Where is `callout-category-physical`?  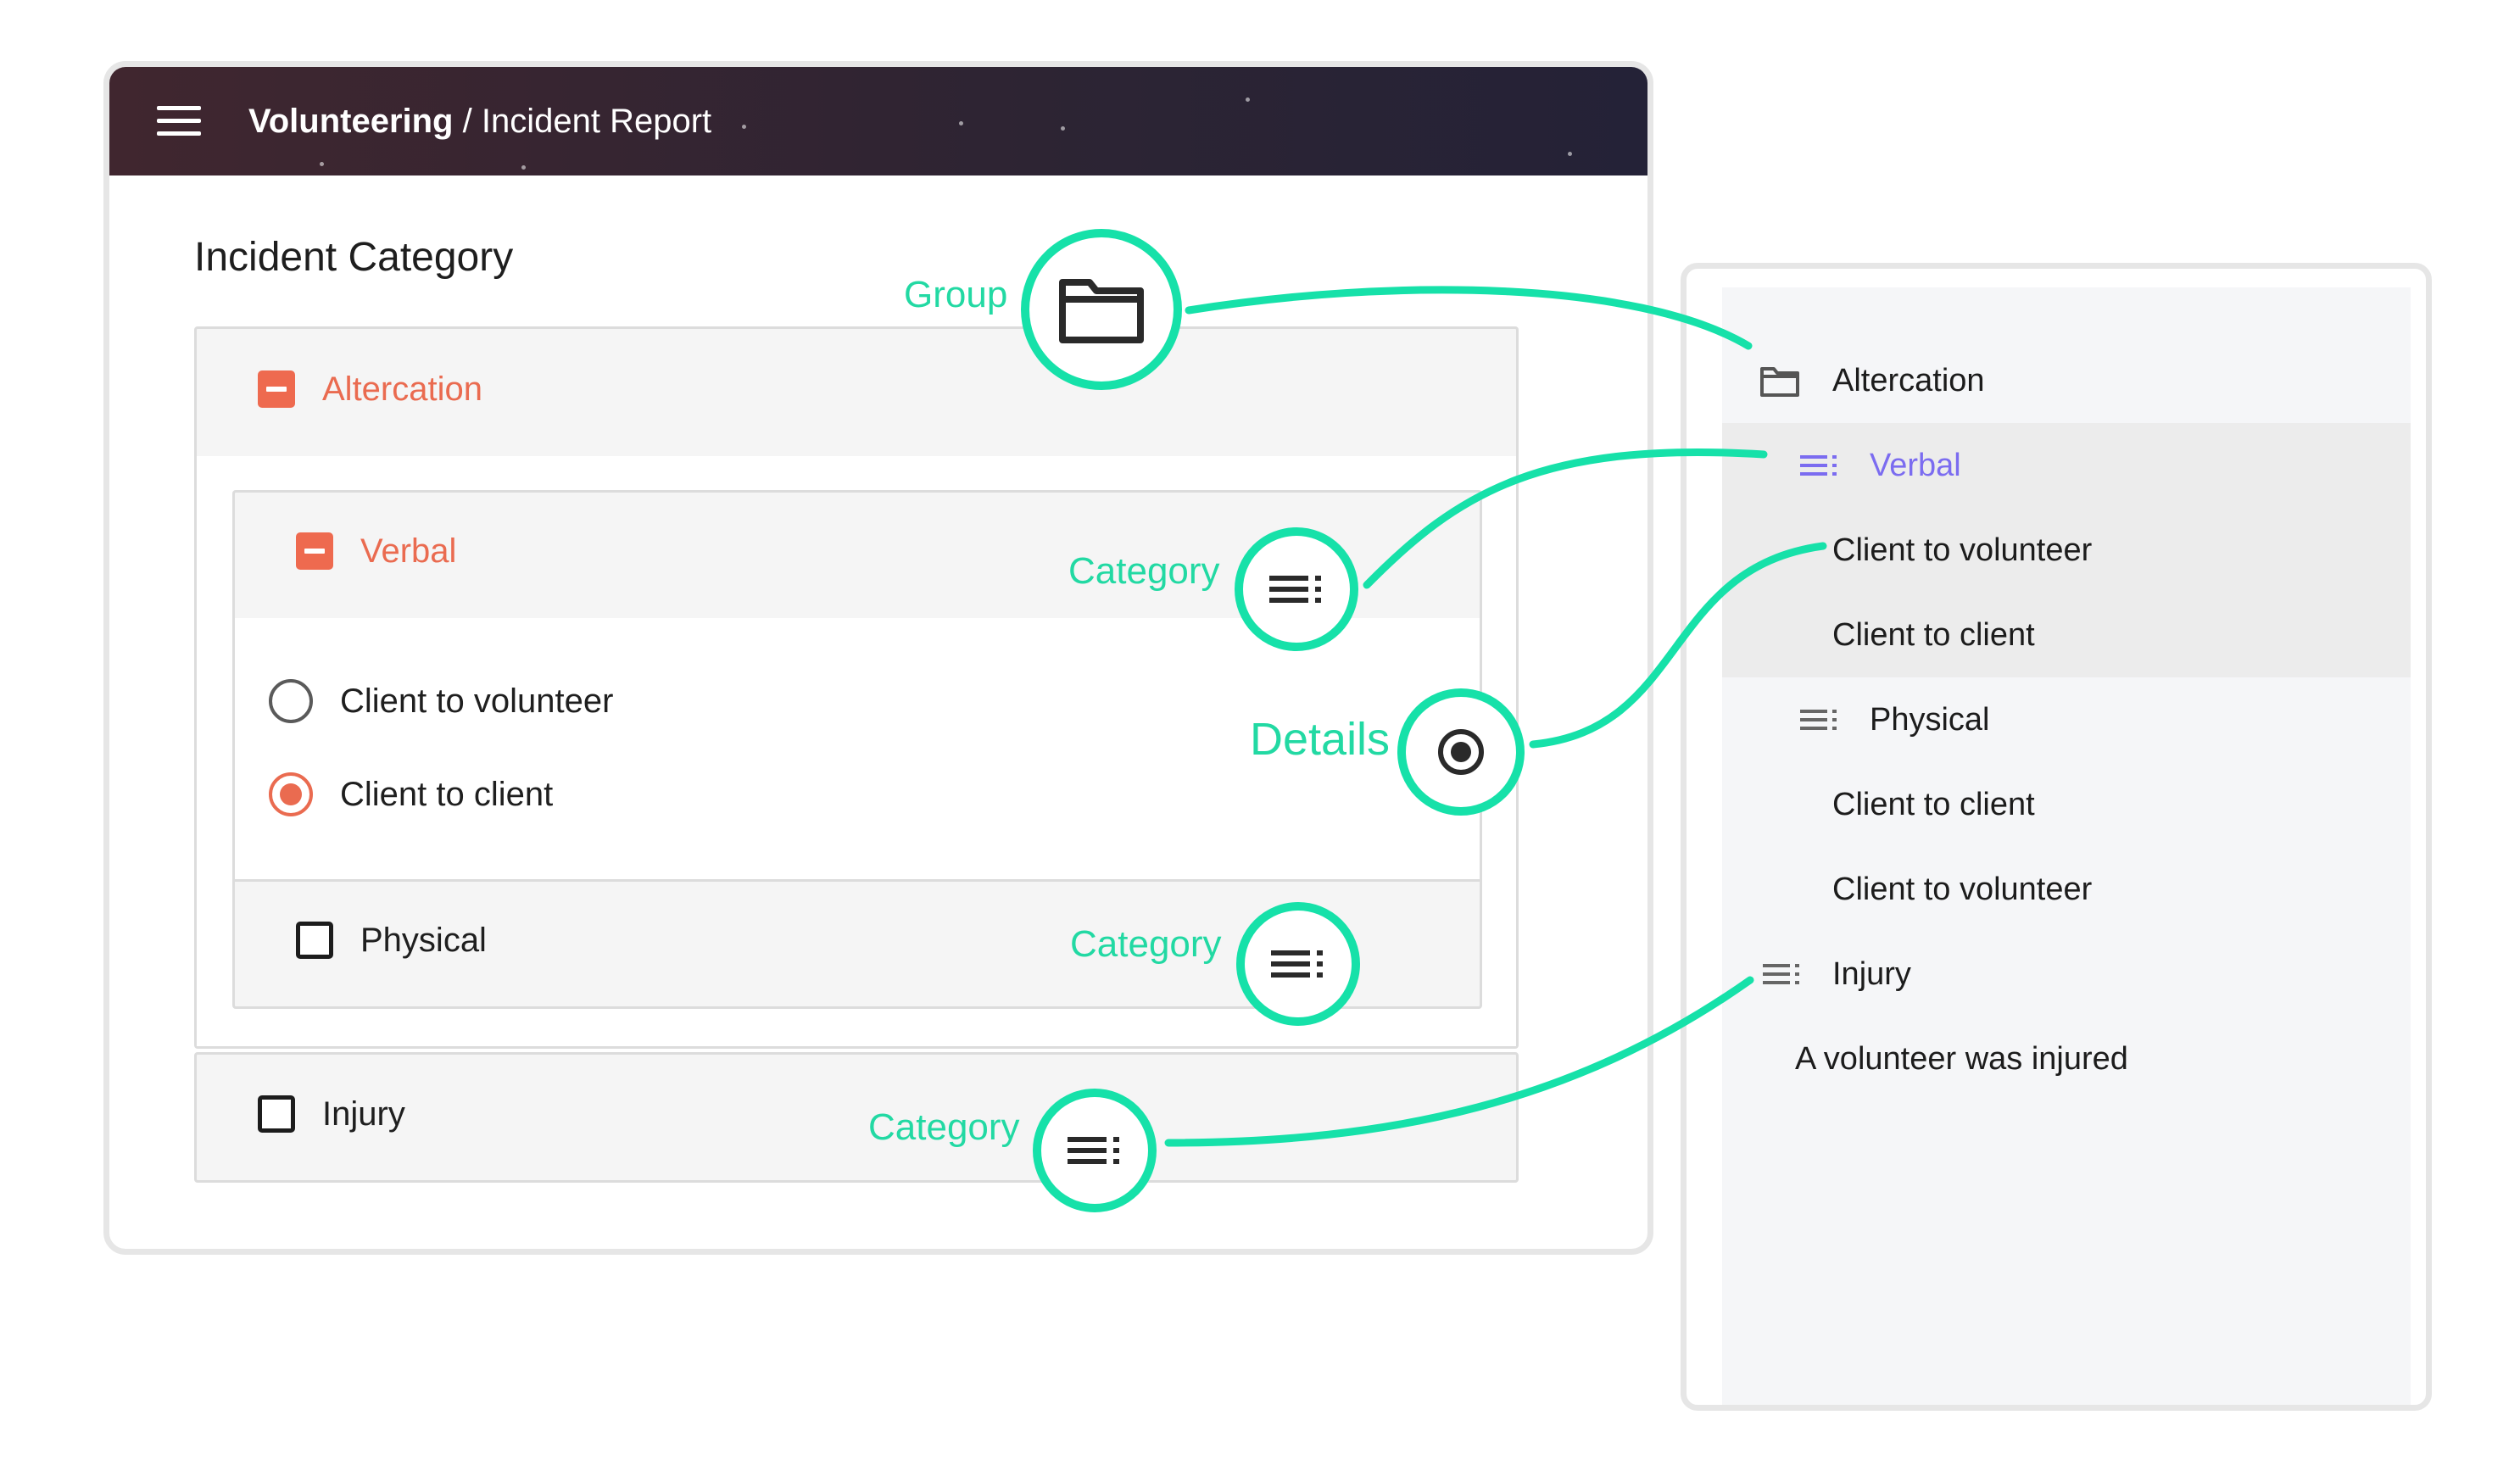 callout-category-physical is located at coordinates (1298, 964).